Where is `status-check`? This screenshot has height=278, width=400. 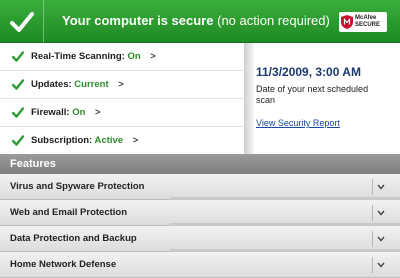
status-check is located at coordinates (22, 21).